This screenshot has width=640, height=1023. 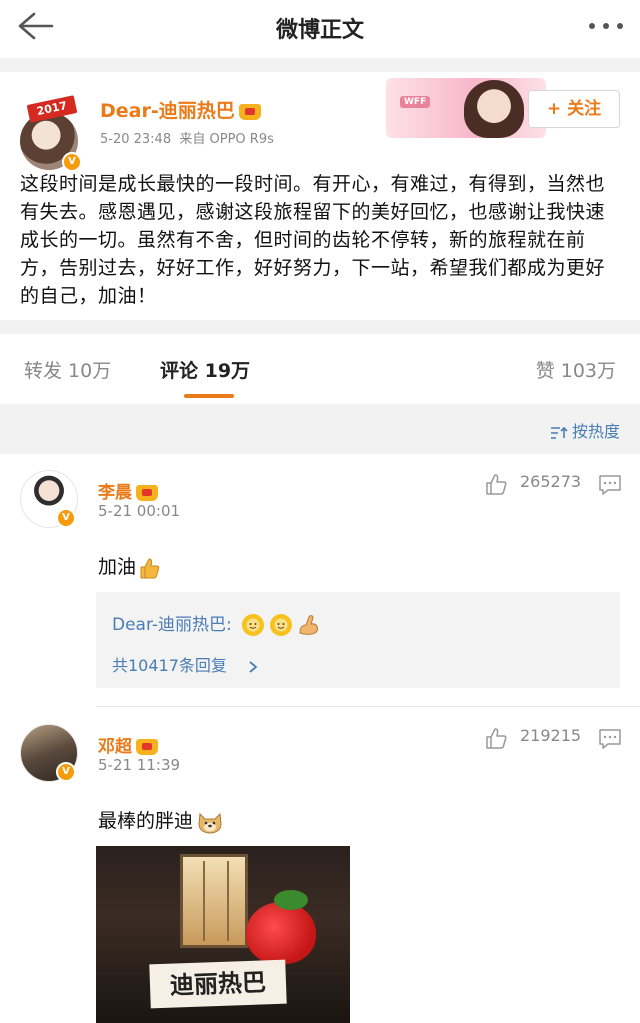 What do you see at coordinates (34, 26) in the screenshot?
I see `back-arrow-icon` at bounding box center [34, 26].